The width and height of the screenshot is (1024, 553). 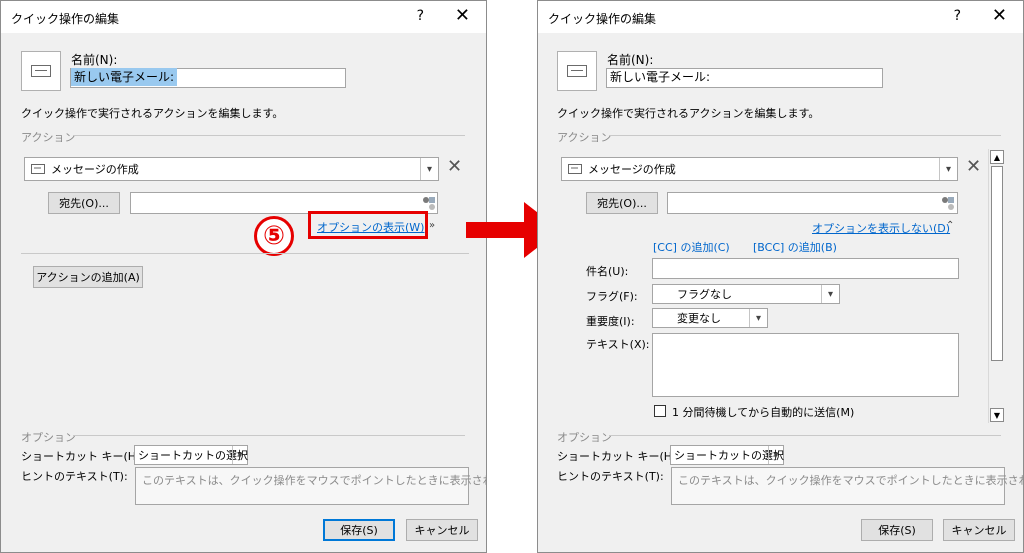 What do you see at coordinates (610, 321) in the screenshot?
I see `importance-label: 重要度(I):` at bounding box center [610, 321].